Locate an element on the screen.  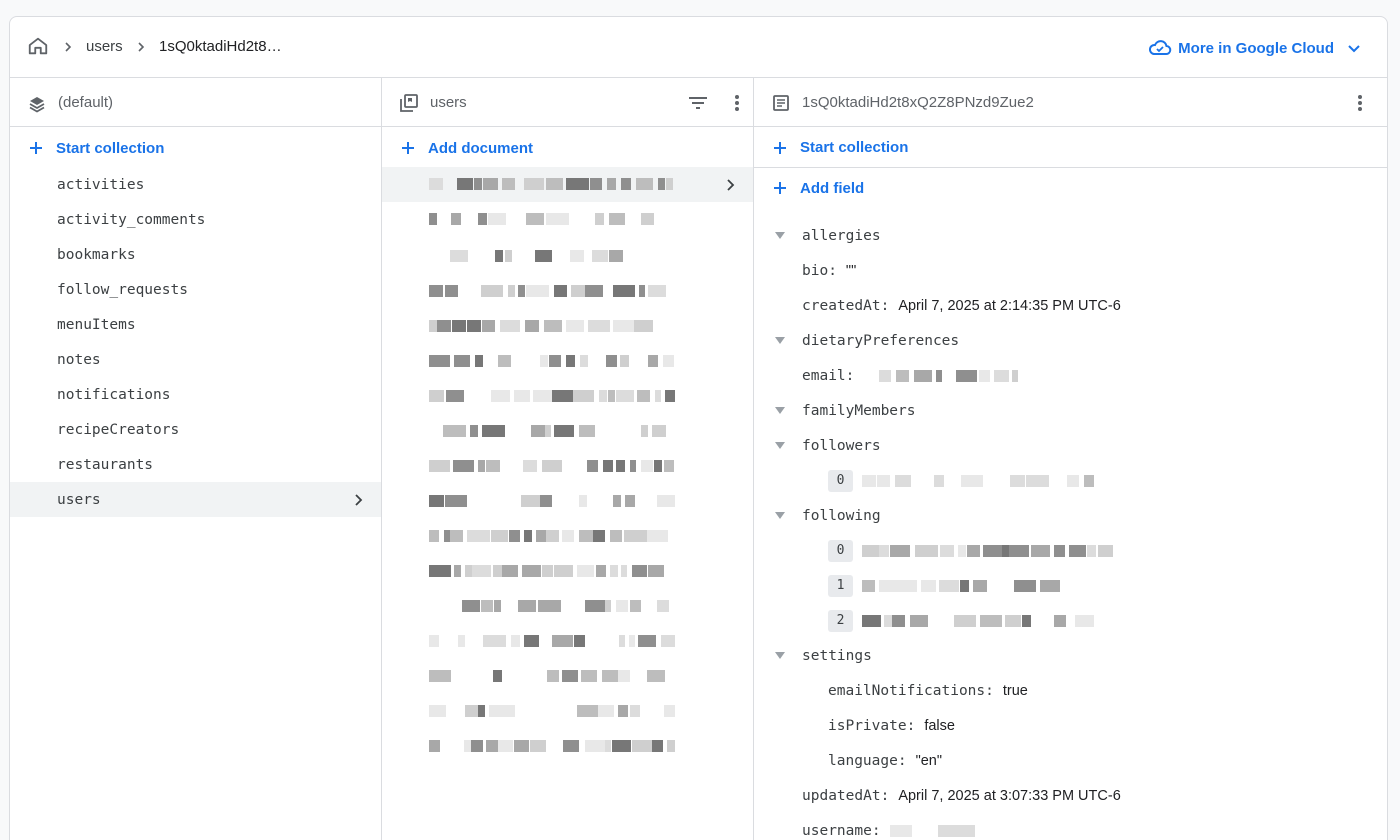
field-email: email: is located at coordinates (1070, 375).